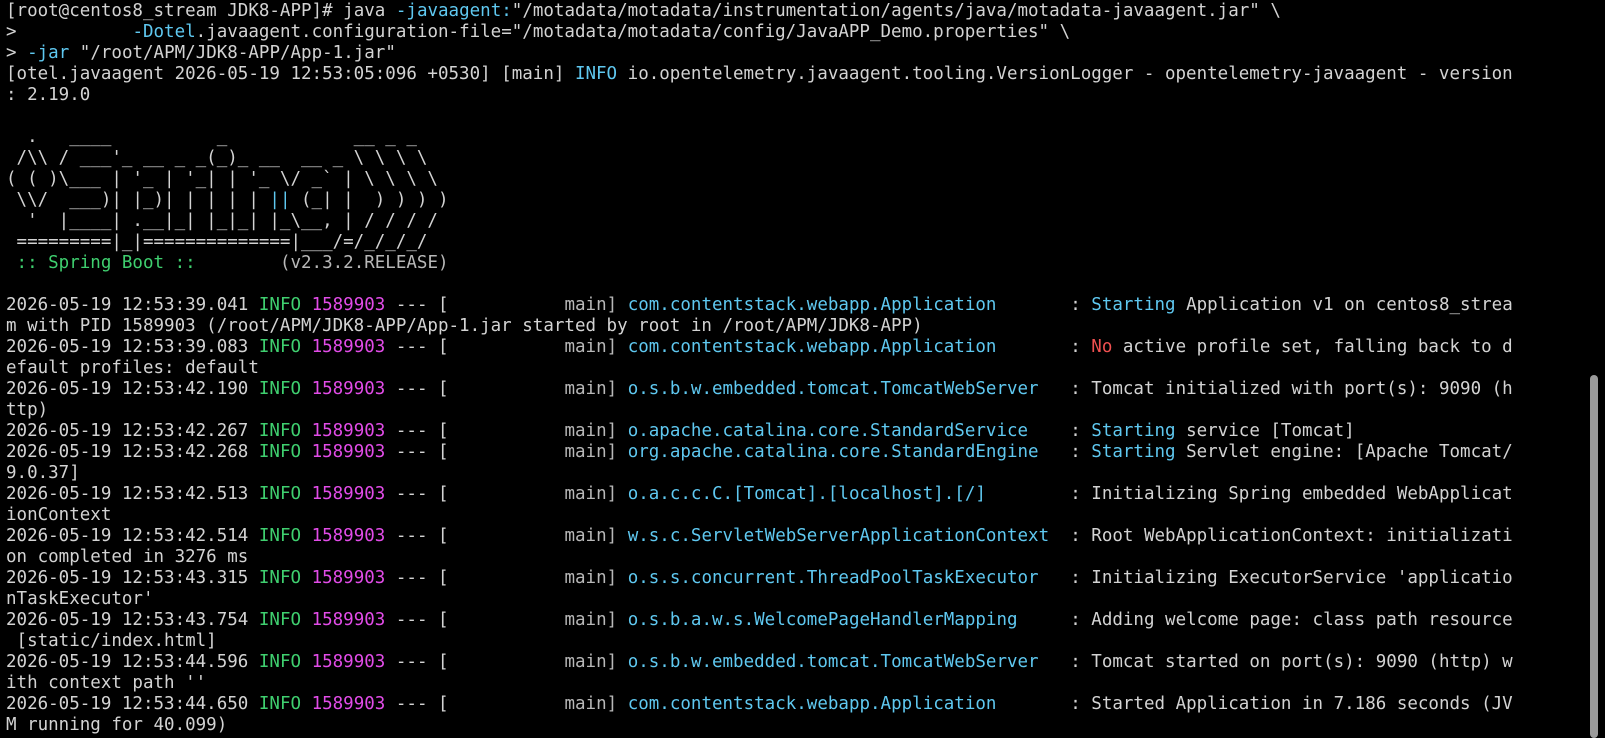 This screenshot has width=1605, height=738. What do you see at coordinates (1302, 704) in the screenshot?
I see `log-message: Started Application in 7.186 seconds (JV` at bounding box center [1302, 704].